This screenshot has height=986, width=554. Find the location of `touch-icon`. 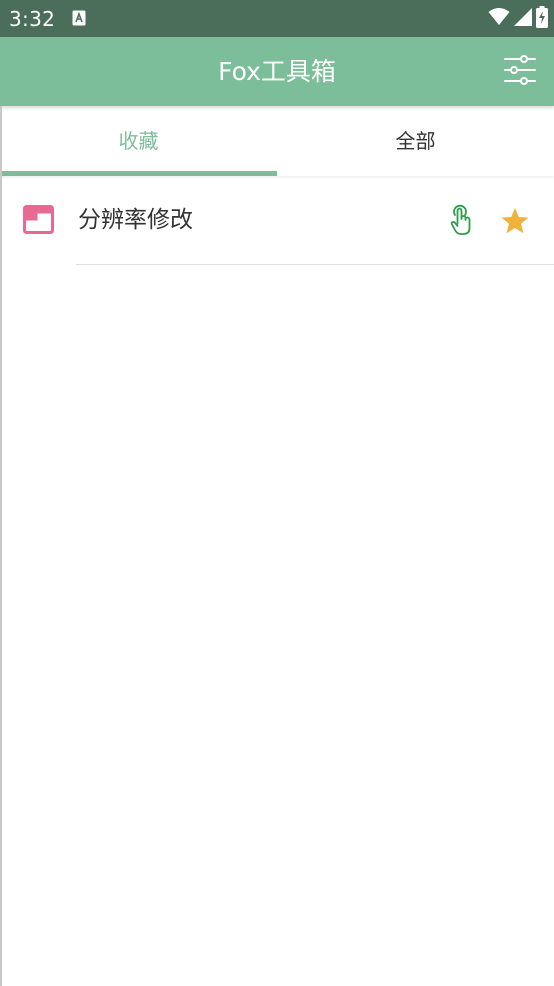

touch-icon is located at coordinates (461, 220).